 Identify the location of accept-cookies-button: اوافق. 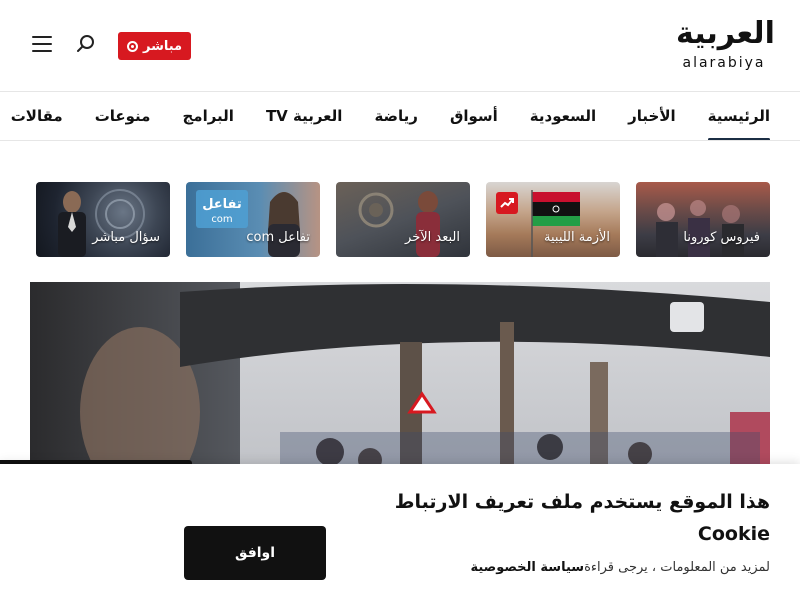
(255, 553).